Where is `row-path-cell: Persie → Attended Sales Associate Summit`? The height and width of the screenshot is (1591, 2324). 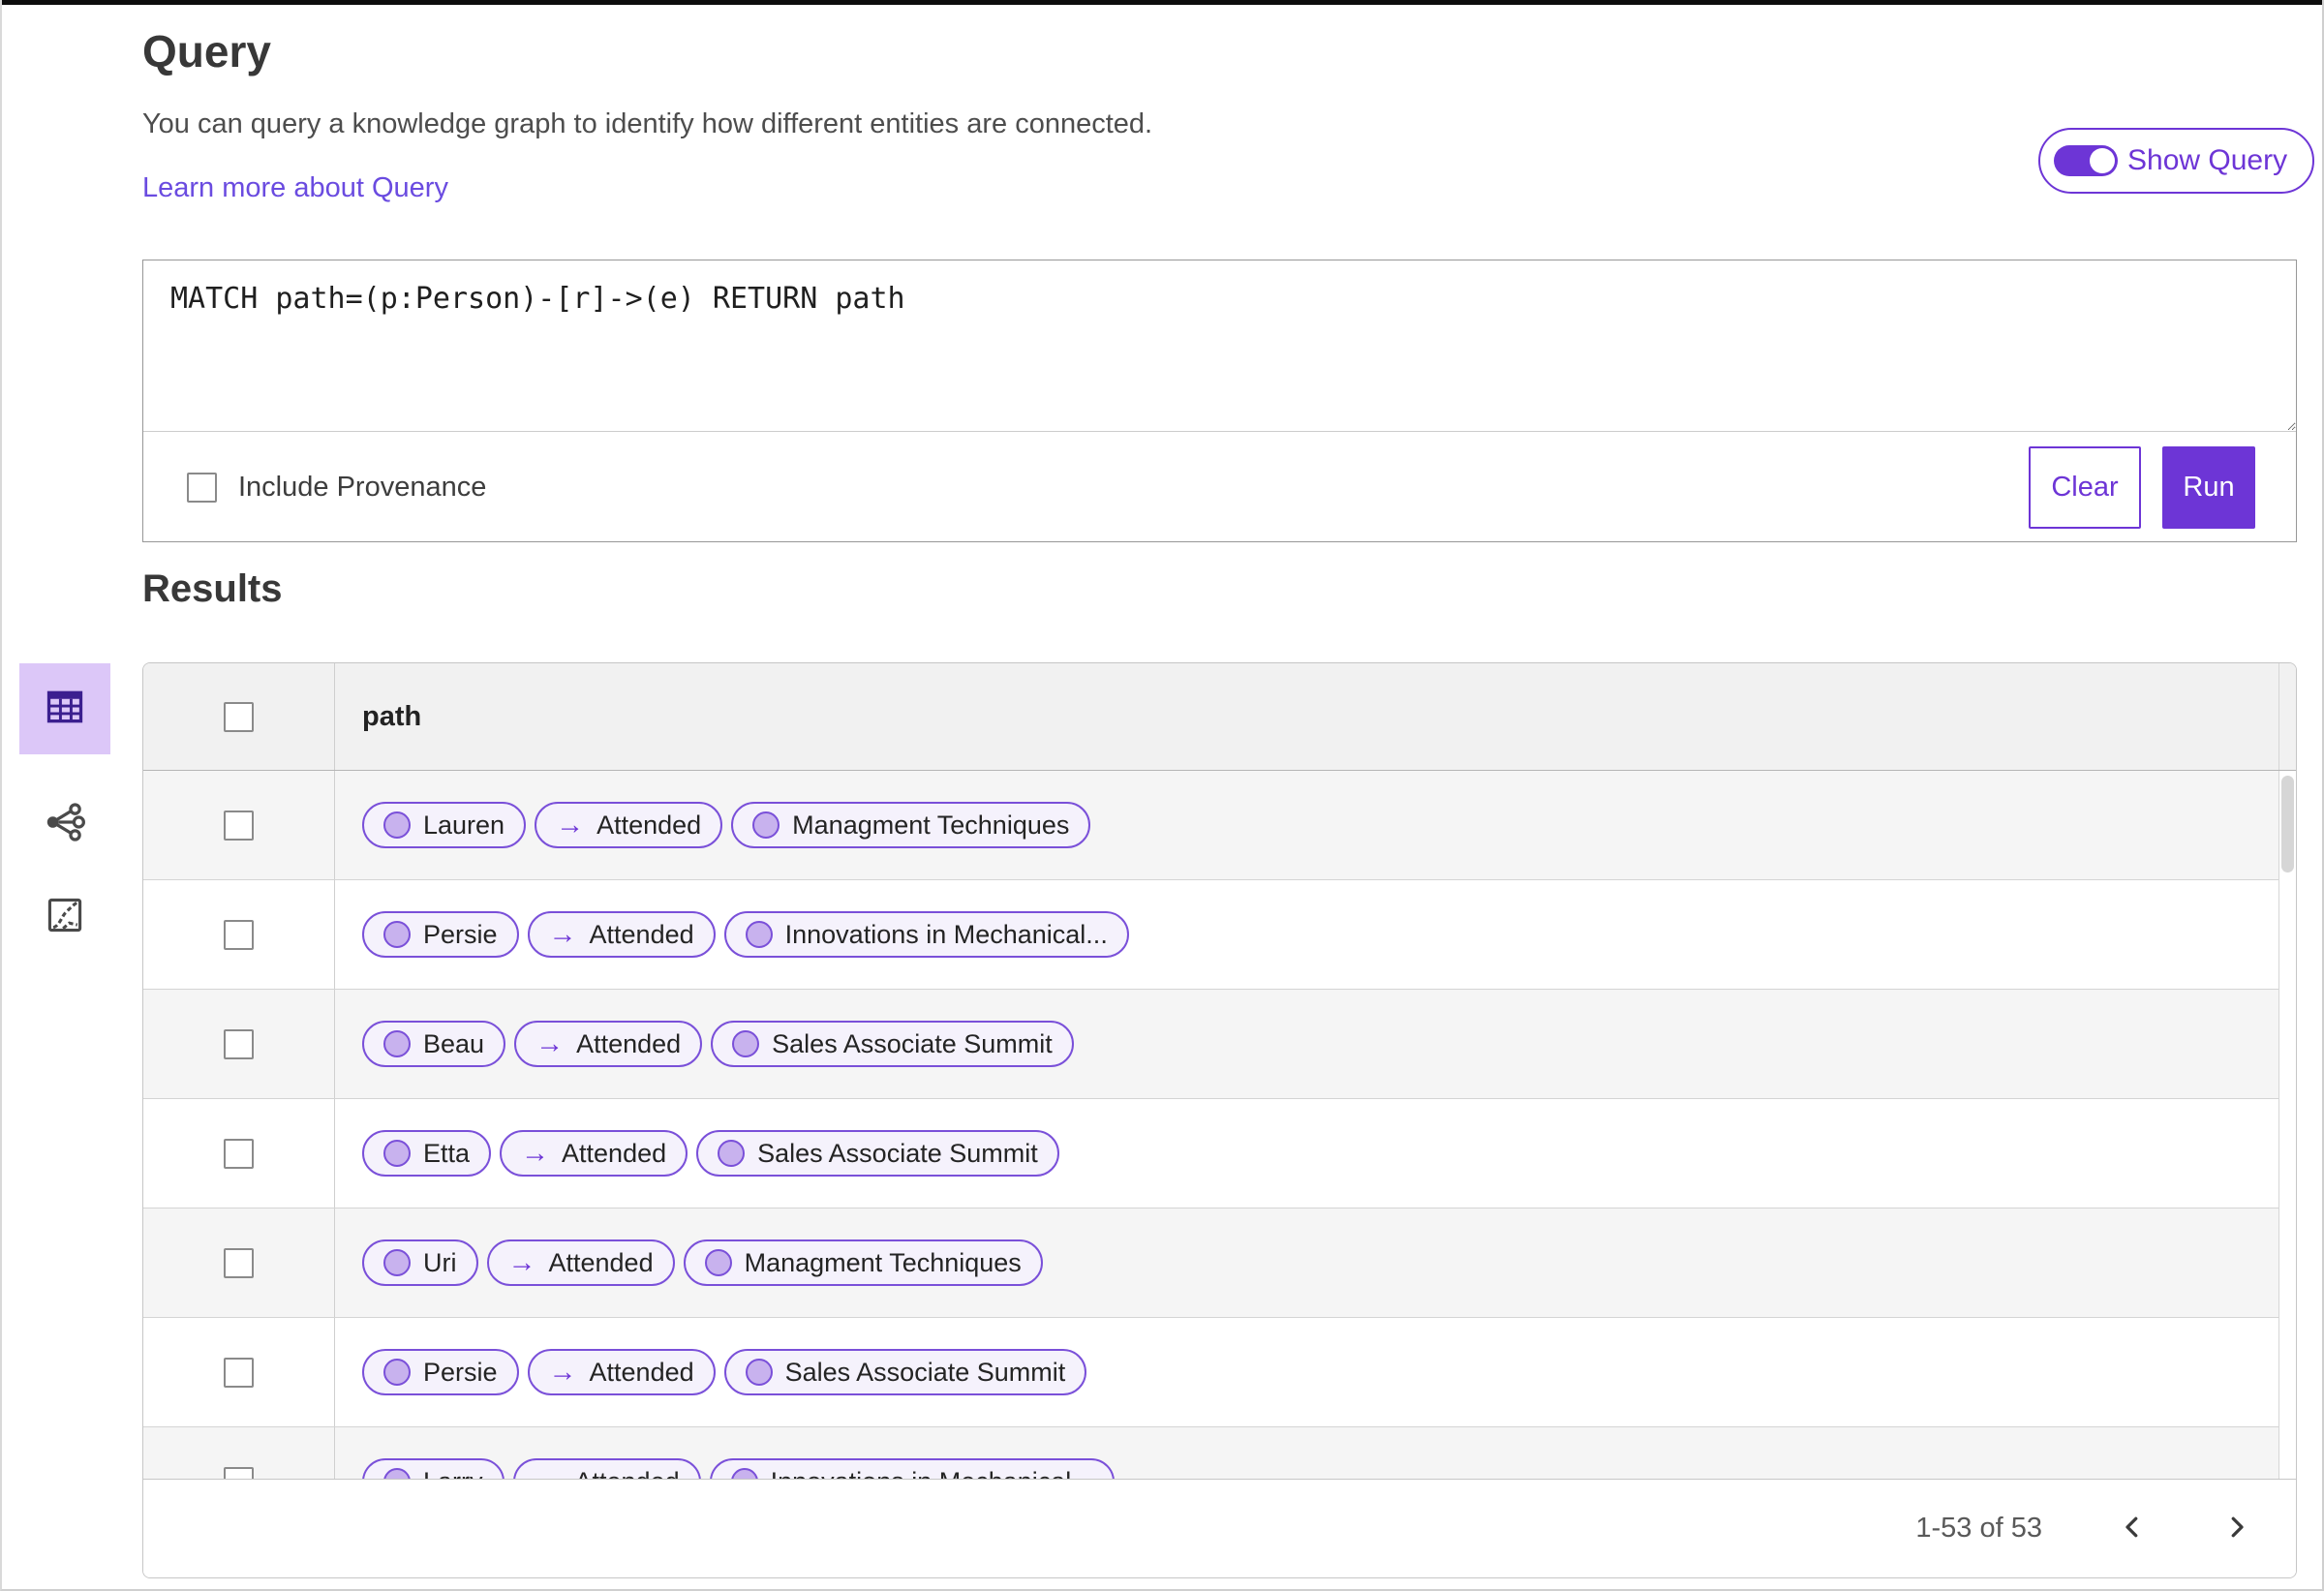 row-path-cell: Persie → Attended Sales Associate Summit is located at coordinates (1307, 1372).